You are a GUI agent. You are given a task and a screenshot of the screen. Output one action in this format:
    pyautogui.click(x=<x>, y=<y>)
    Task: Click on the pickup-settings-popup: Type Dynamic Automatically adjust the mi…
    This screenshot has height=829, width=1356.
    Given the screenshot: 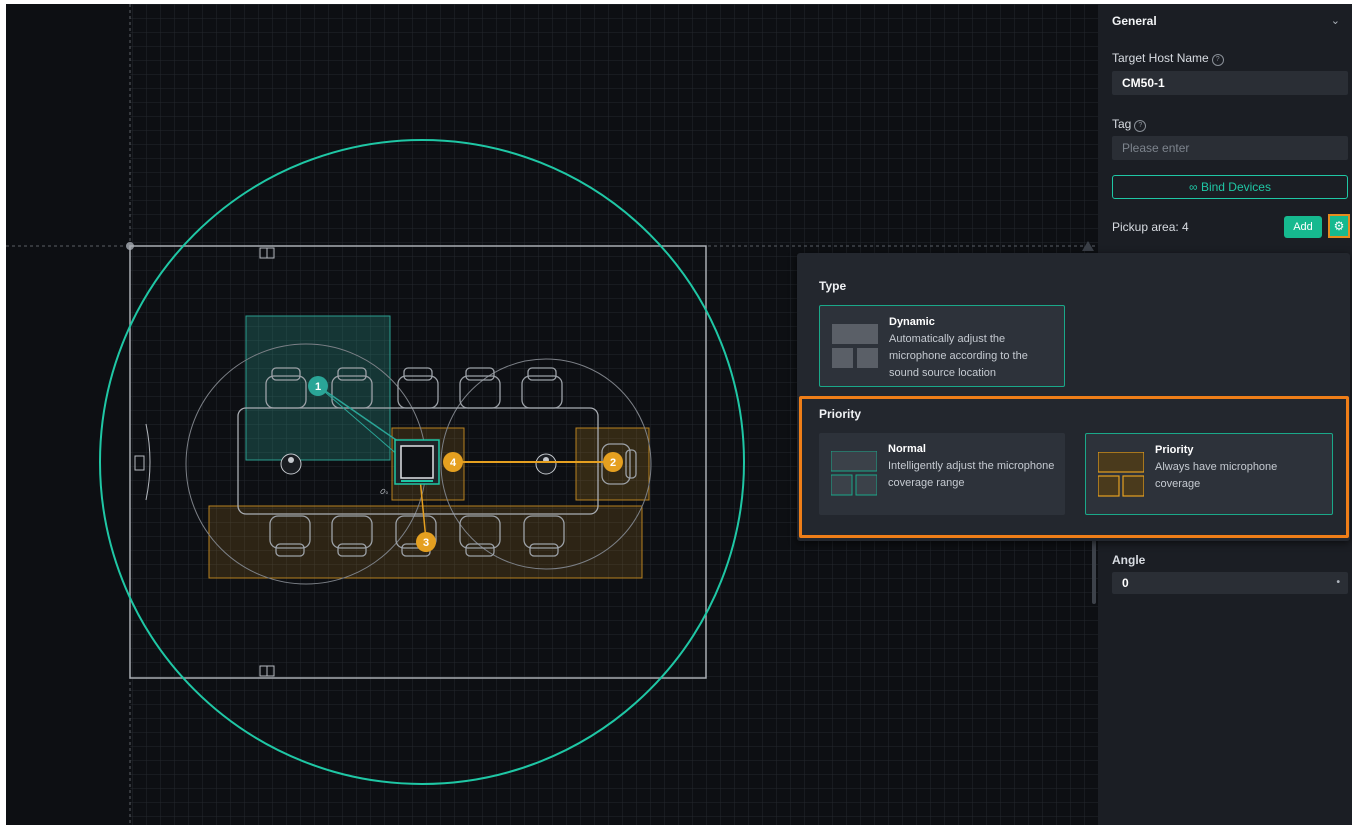 What is the action you would take?
    pyautogui.click(x=1073, y=397)
    